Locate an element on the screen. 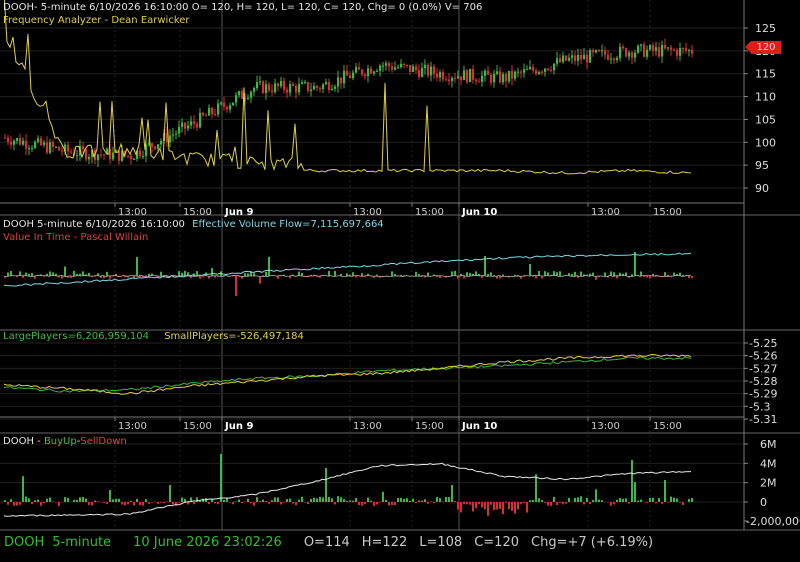  y-tick-label: -5.31 is located at coordinates (763, 419).